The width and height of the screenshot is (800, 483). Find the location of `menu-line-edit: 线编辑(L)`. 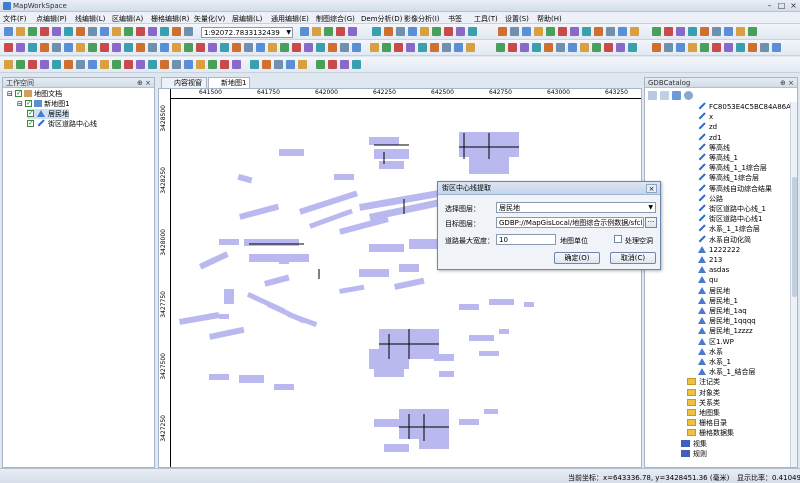

menu-line-edit: 线编辑(L) is located at coordinates (90, 19).